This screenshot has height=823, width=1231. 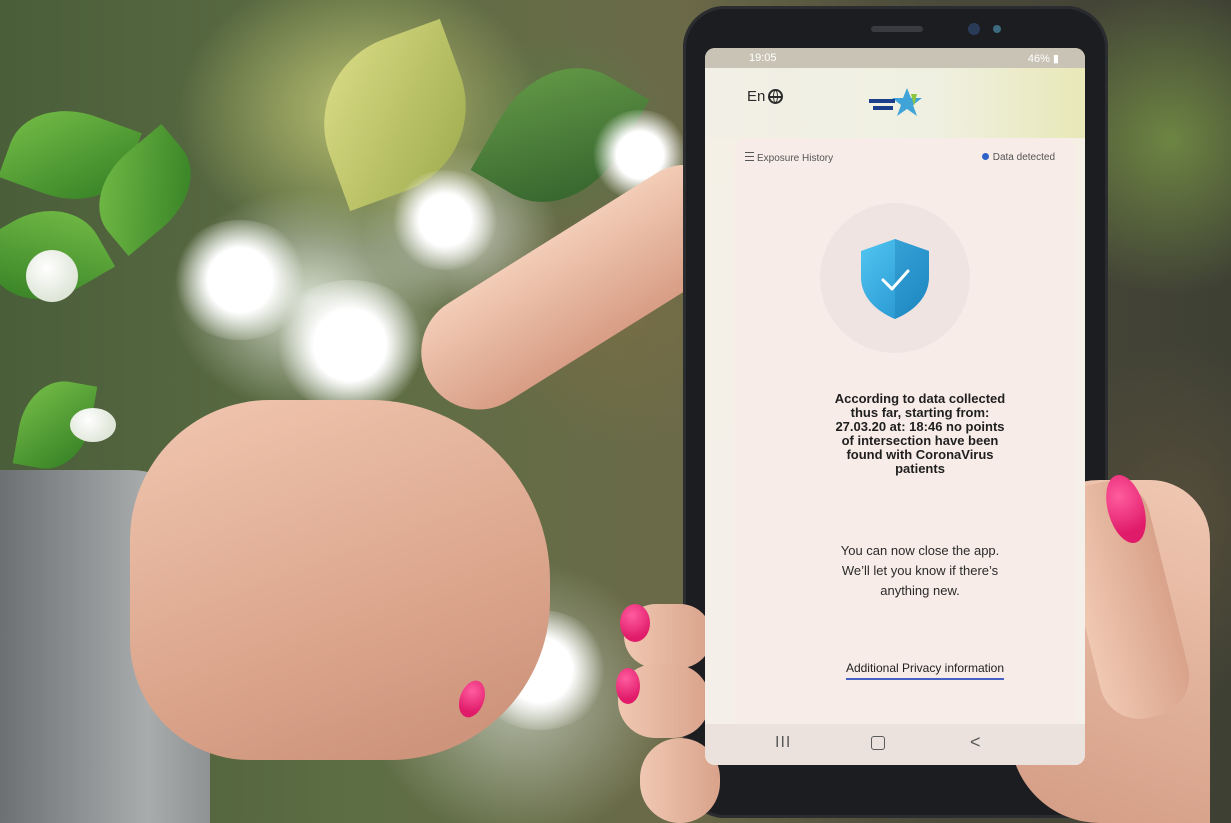 What do you see at coordinates (997, 29) in the screenshot?
I see `sensor` at bounding box center [997, 29].